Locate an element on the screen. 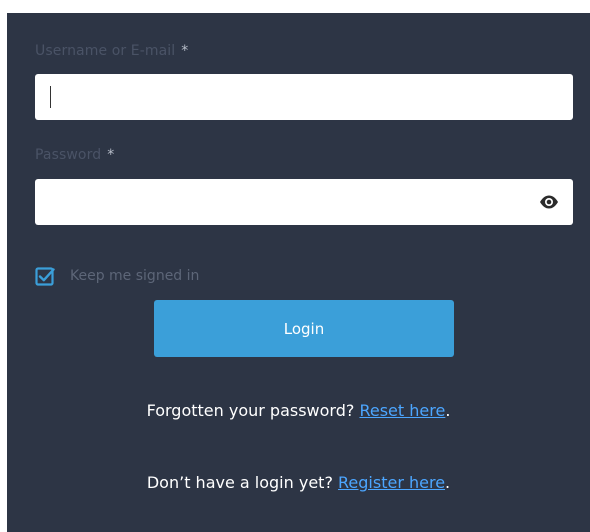 This screenshot has height=532, width=590. username-label: Username or E-mail * is located at coordinates (111, 51).